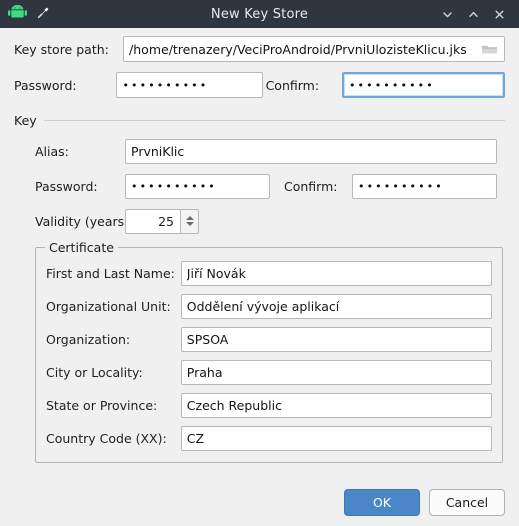 The height and width of the screenshot is (526, 519). I want to click on validity-value: 25, so click(152, 221).